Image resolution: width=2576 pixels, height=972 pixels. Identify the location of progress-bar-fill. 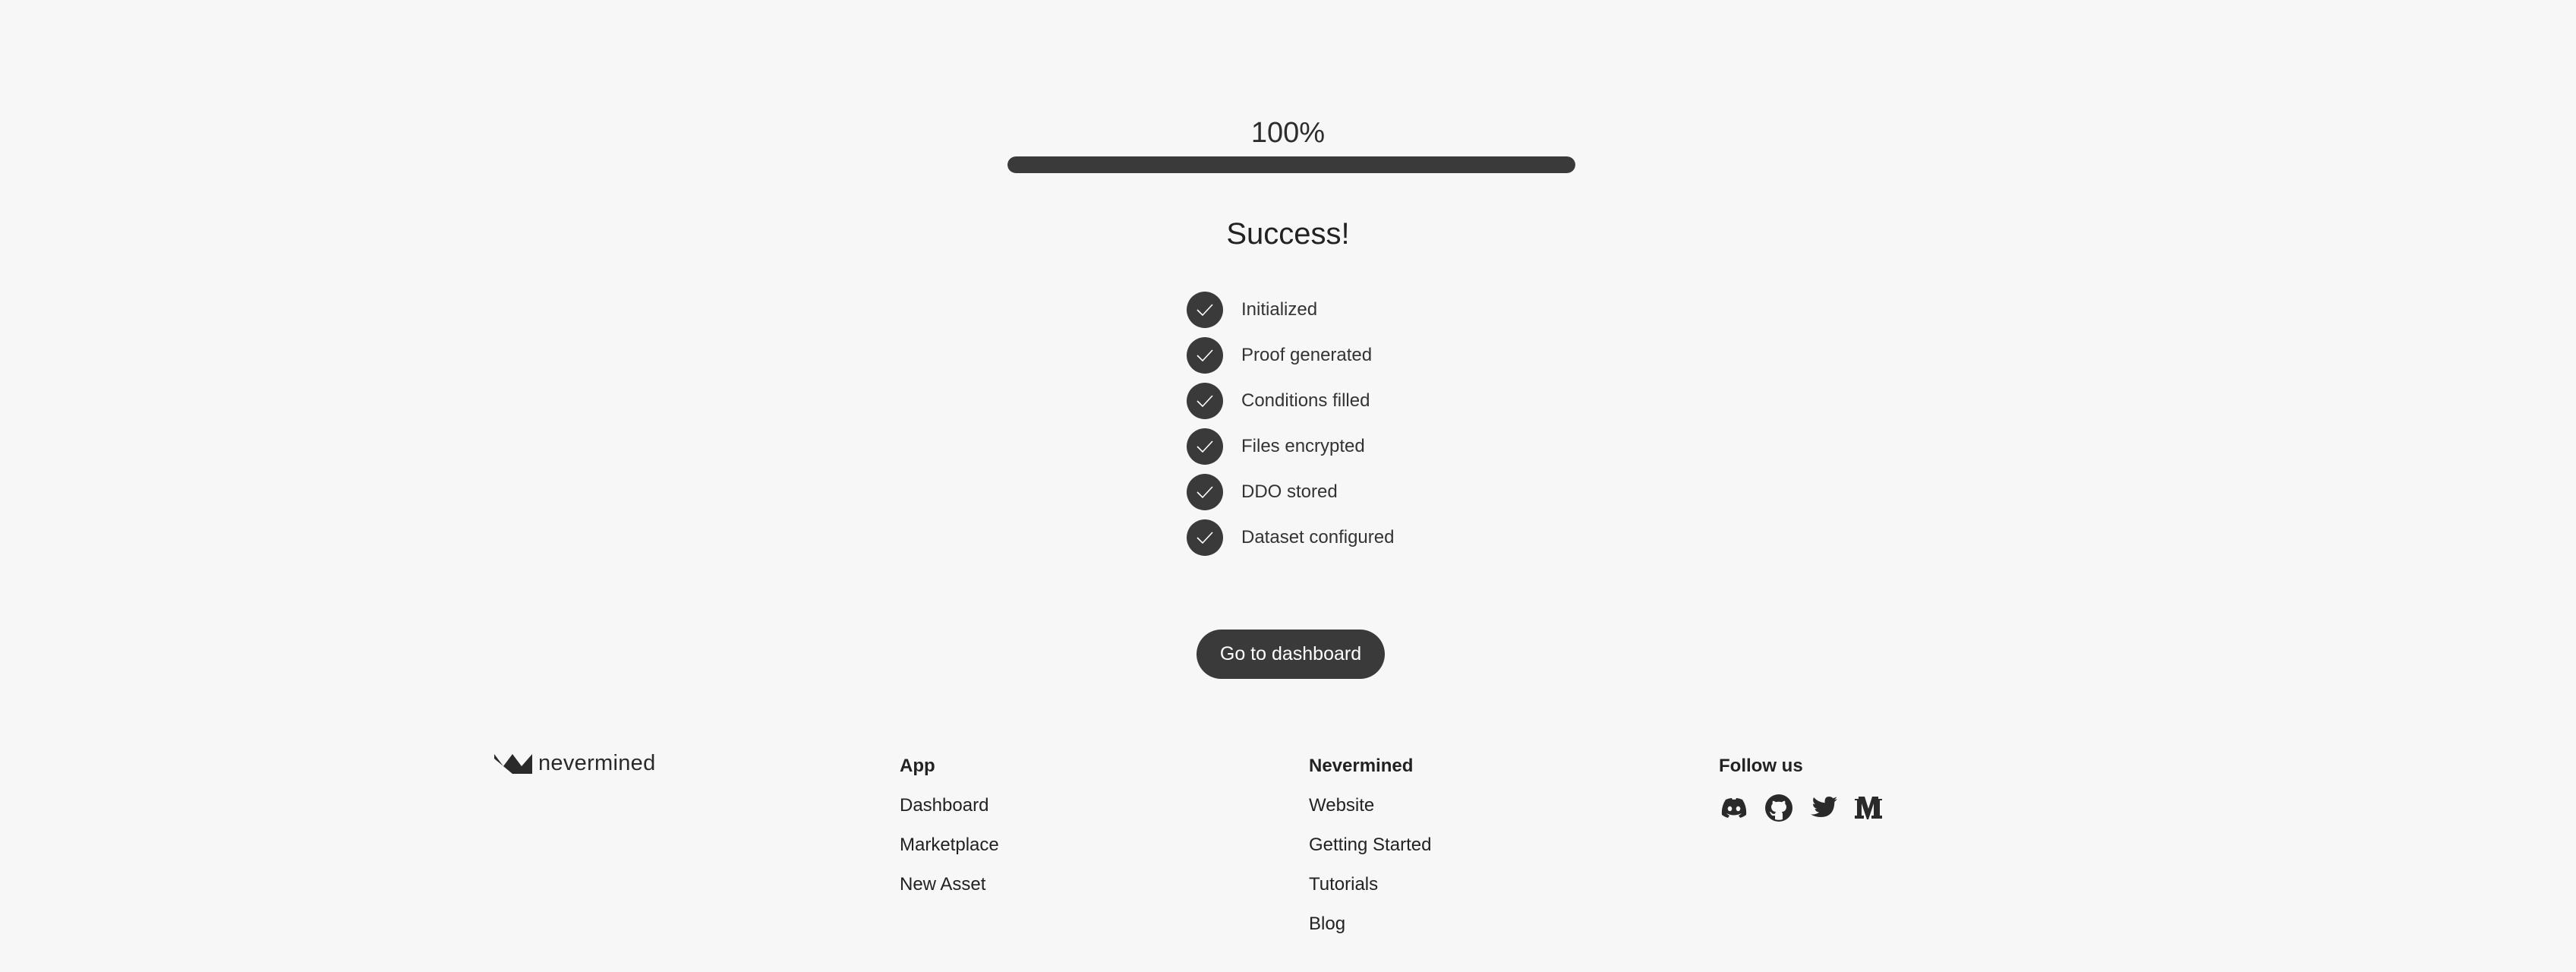
(1291, 164).